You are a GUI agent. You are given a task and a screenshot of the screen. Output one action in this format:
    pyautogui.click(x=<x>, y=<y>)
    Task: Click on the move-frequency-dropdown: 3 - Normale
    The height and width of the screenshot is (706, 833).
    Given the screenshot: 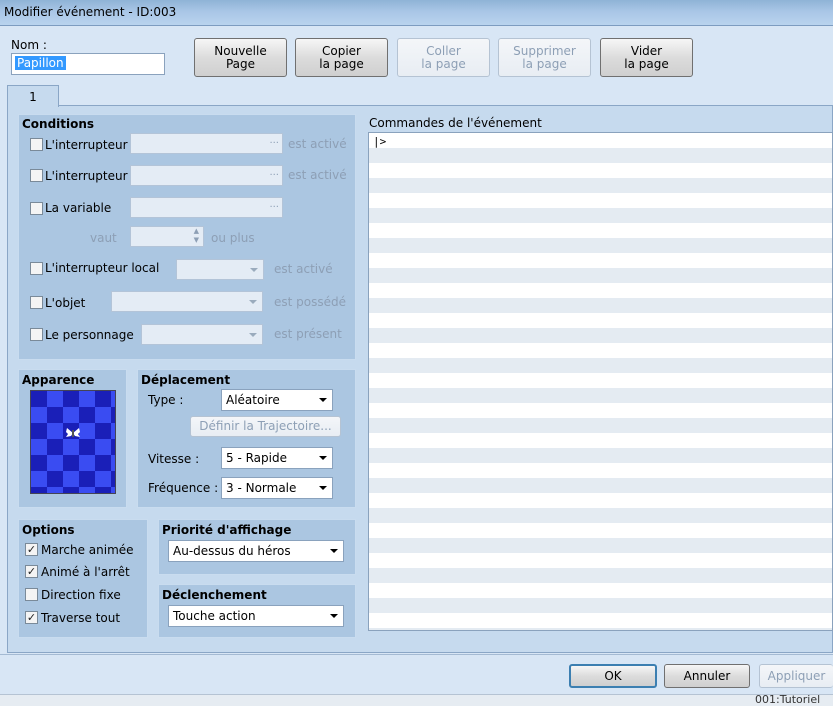 What is the action you would take?
    pyautogui.click(x=277, y=488)
    